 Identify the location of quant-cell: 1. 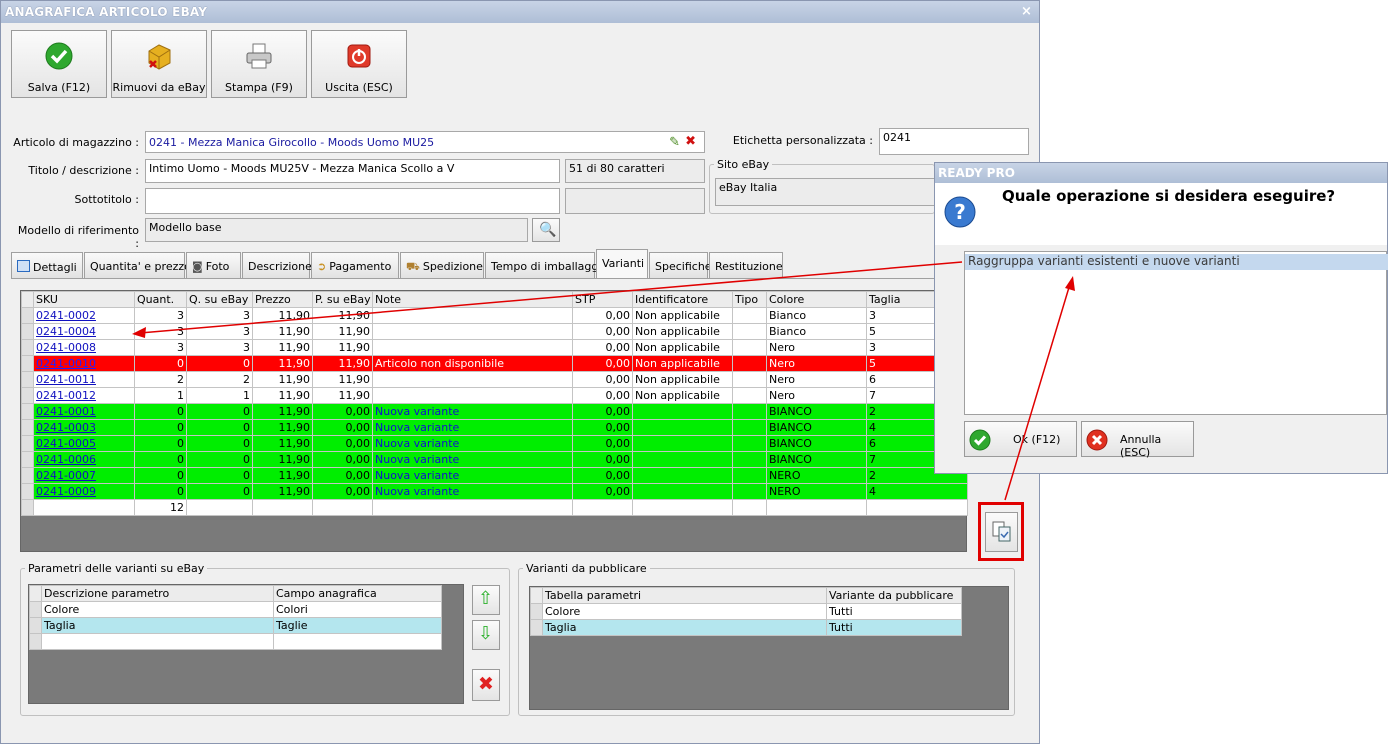
(160, 395).